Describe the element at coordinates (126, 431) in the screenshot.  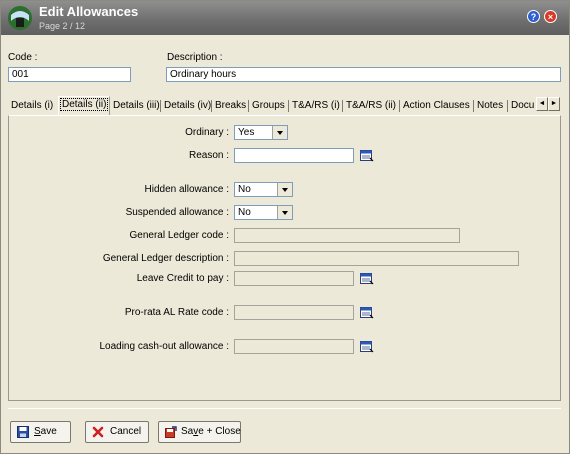
I see `cancel-label: Cancel` at that location.